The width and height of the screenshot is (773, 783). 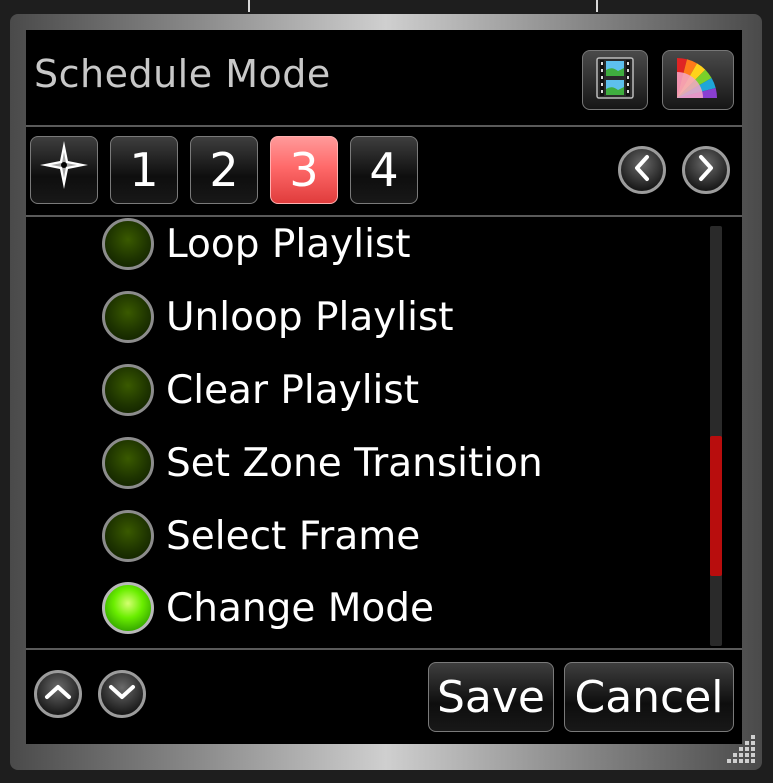 What do you see at coordinates (300, 608) in the screenshot?
I see `list-item-label: Change Mode` at bounding box center [300, 608].